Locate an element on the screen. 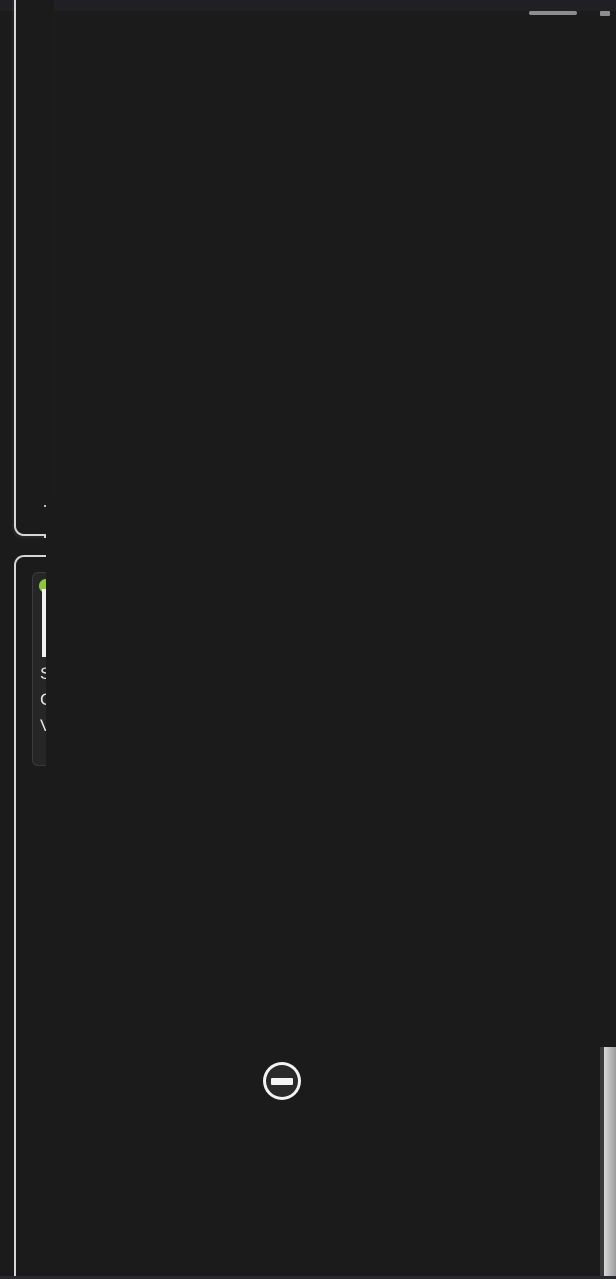 The width and height of the screenshot is (616, 1279). upper-panel-edge is located at coordinates (34, 269).